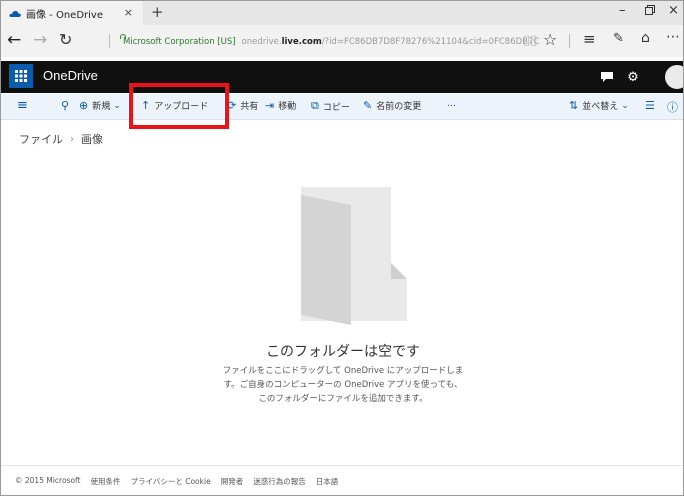  What do you see at coordinates (349, 256) in the screenshot?
I see `empty-folder-icon` at bounding box center [349, 256].